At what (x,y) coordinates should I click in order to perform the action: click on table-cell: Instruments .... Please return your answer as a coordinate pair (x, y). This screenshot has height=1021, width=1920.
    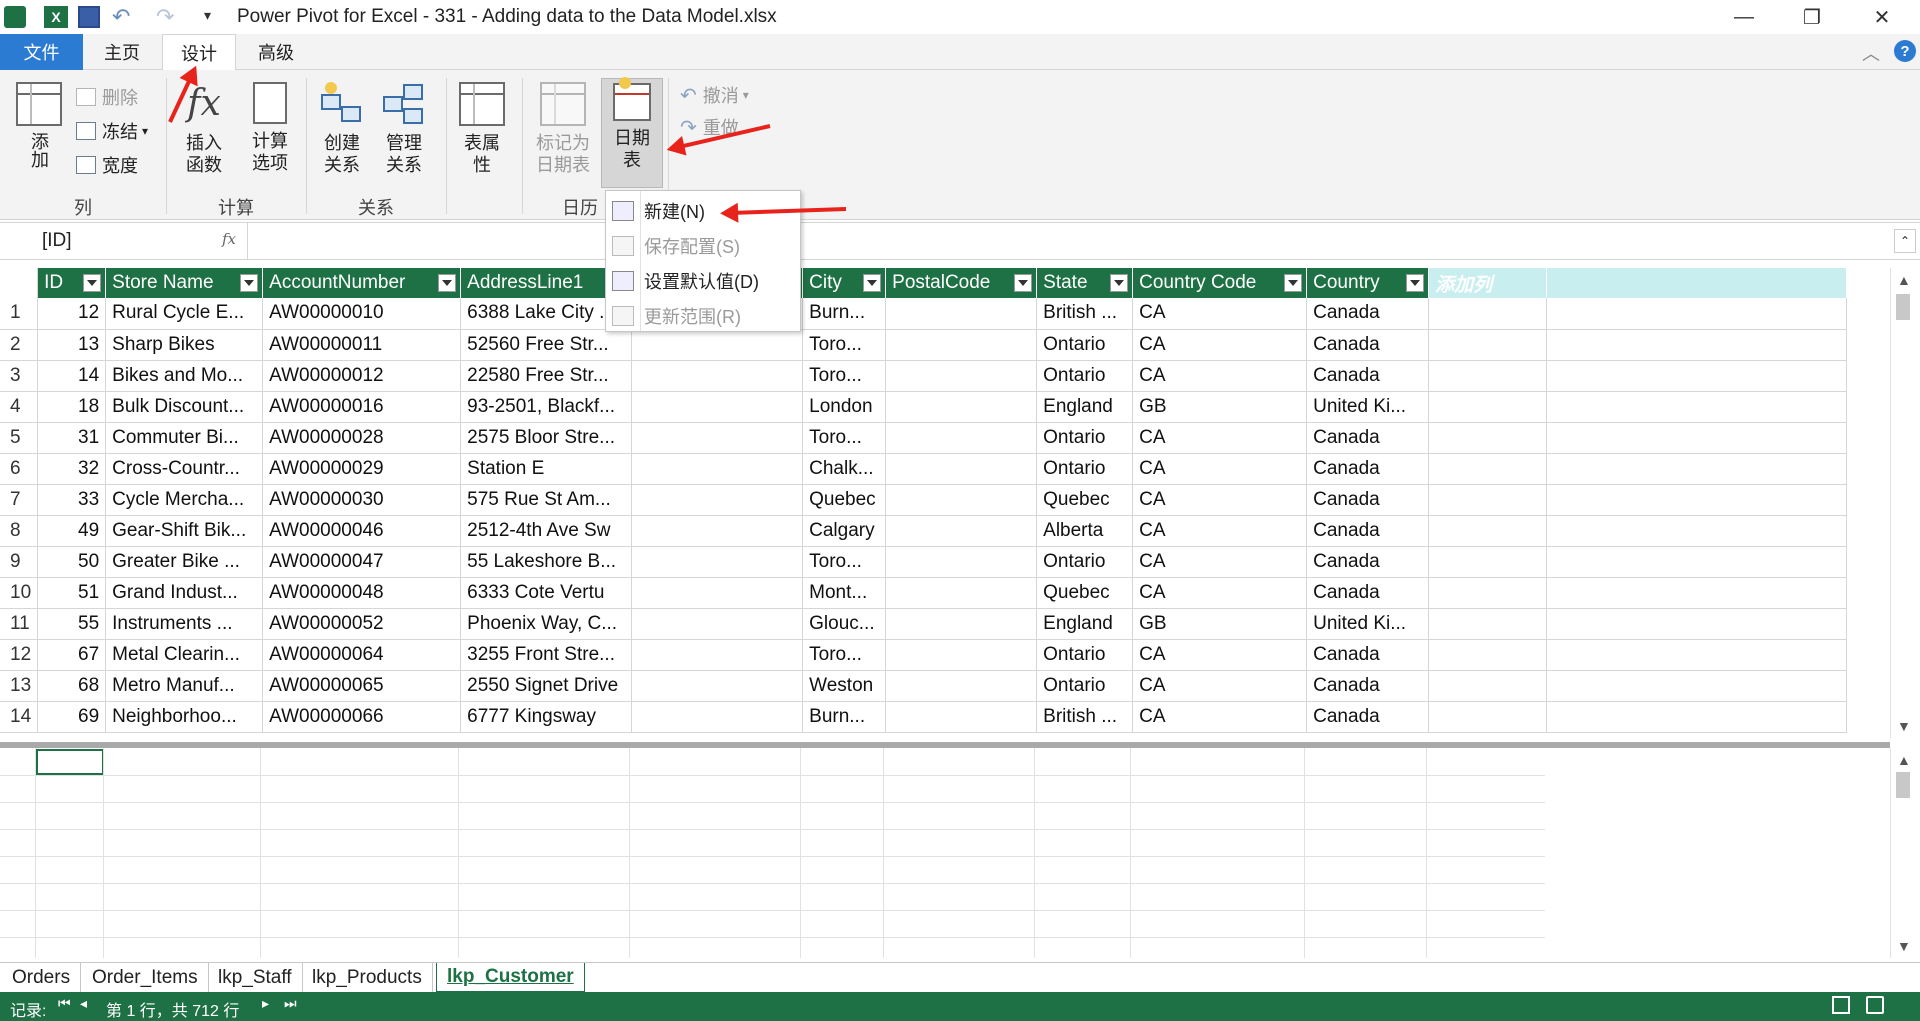
    Looking at the image, I should click on (184, 624).